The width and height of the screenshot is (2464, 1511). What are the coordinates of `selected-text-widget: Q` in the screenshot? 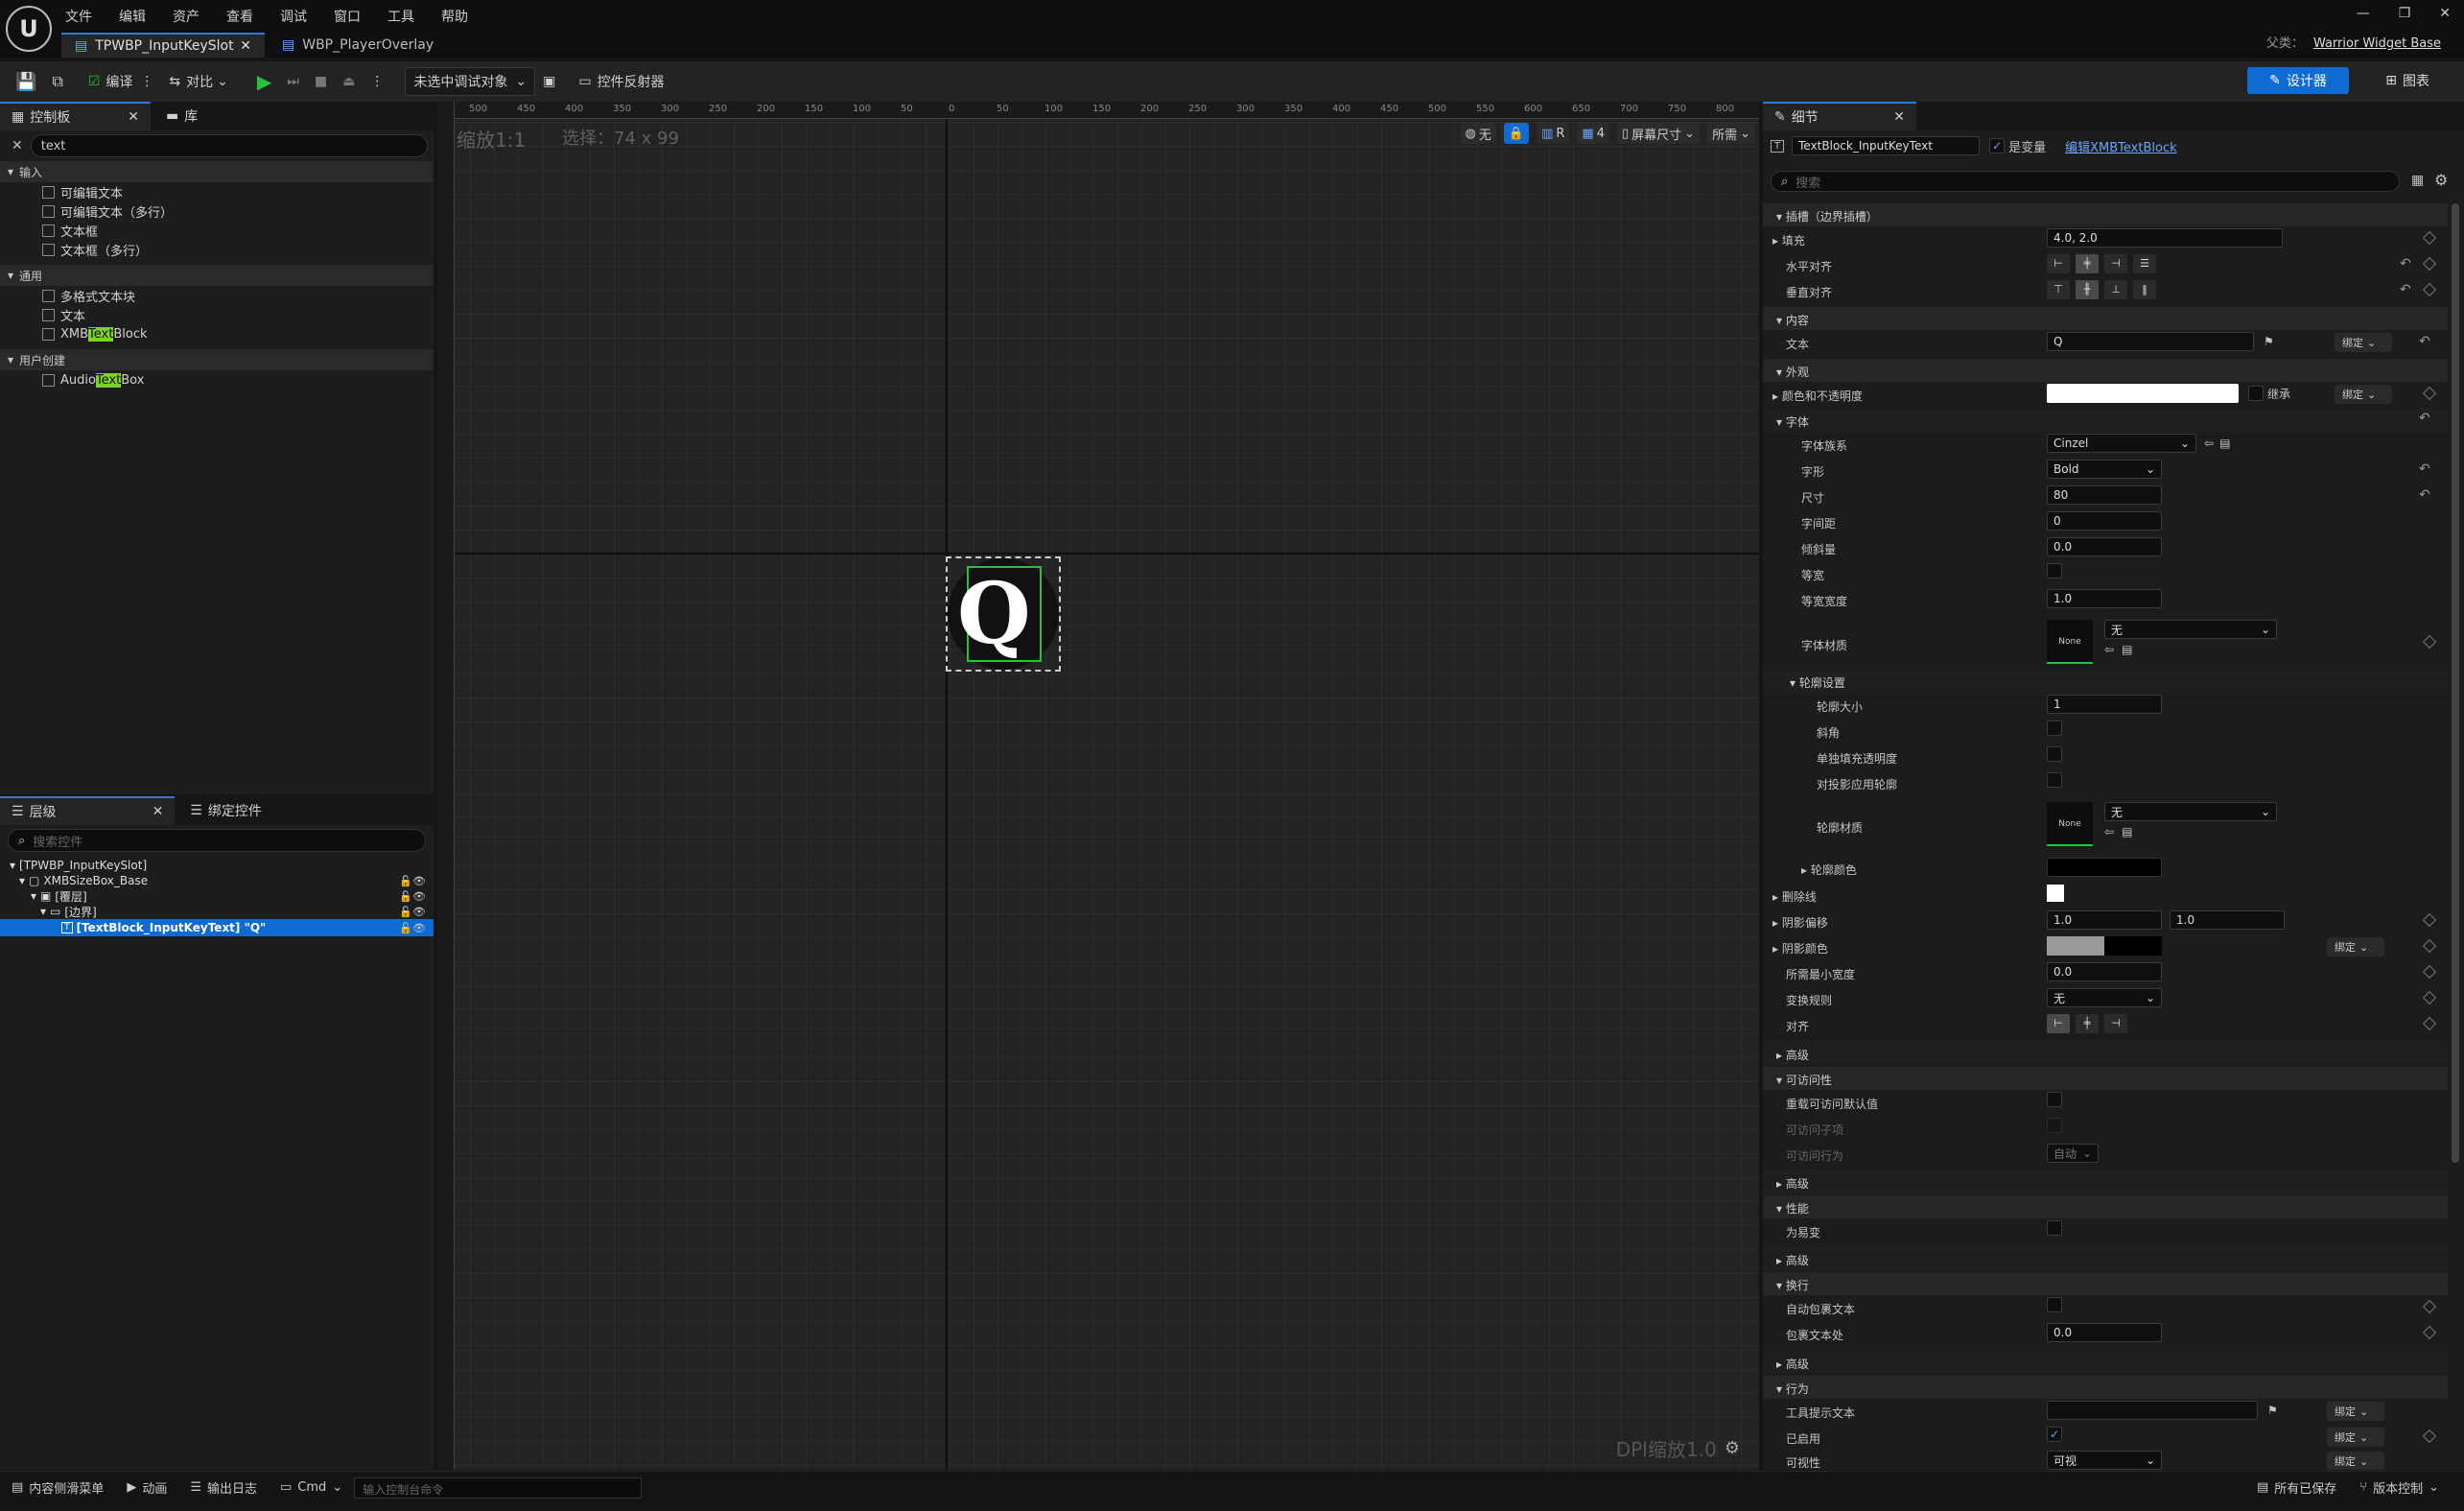 It's located at (1004, 614).